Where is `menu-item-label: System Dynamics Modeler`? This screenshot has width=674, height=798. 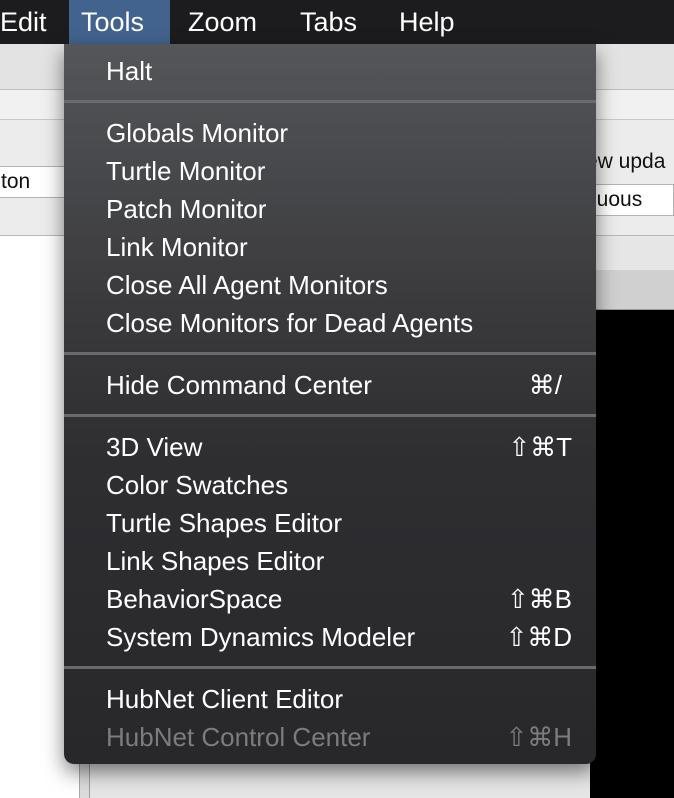 menu-item-label: System Dynamics Modeler is located at coordinates (261, 637).